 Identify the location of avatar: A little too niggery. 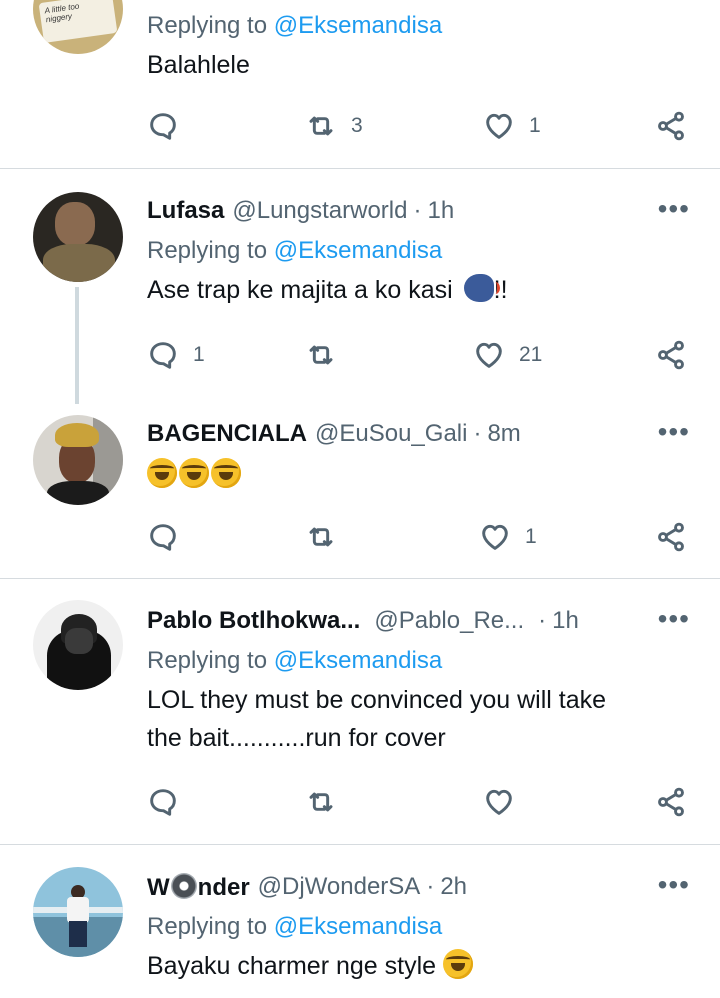
(78, 27).